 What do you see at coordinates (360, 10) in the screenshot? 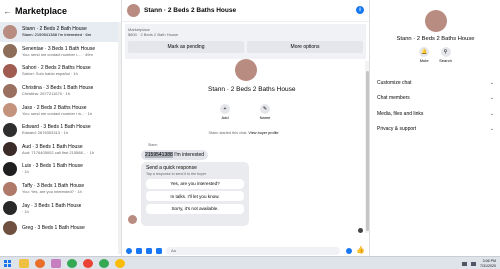
I see `info-icon: i` at bounding box center [360, 10].